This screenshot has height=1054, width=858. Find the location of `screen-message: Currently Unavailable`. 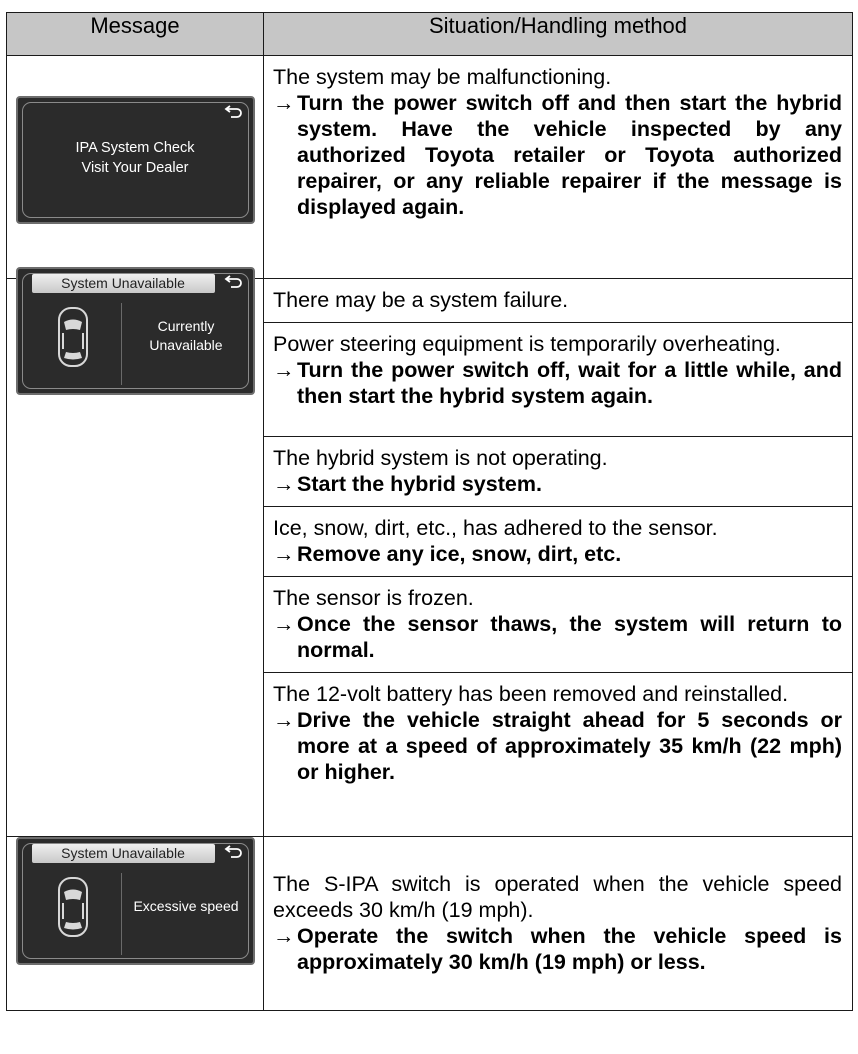

screen-message: Currently Unavailable is located at coordinates (186, 336).